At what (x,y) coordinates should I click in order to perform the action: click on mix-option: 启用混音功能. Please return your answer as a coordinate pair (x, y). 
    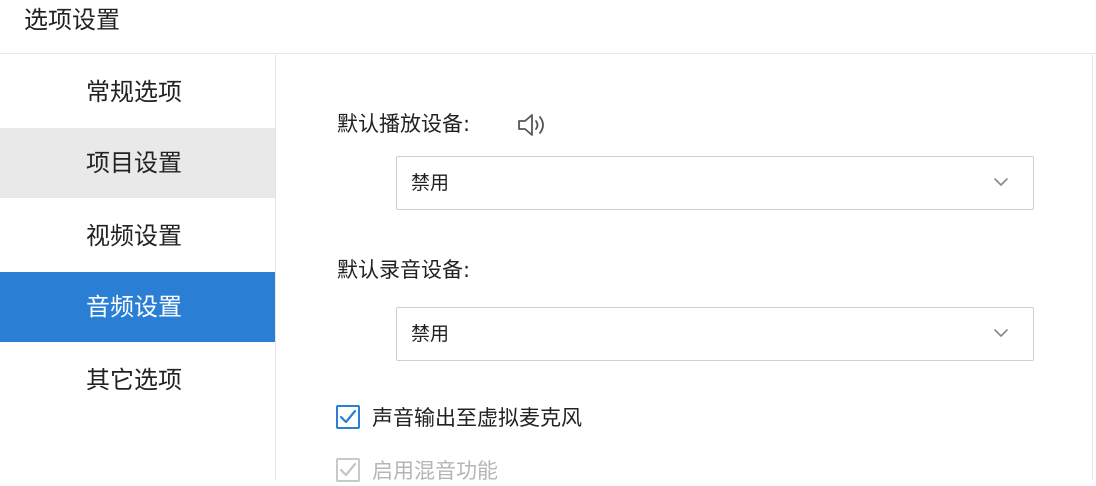
    Looking at the image, I should click on (466, 471).